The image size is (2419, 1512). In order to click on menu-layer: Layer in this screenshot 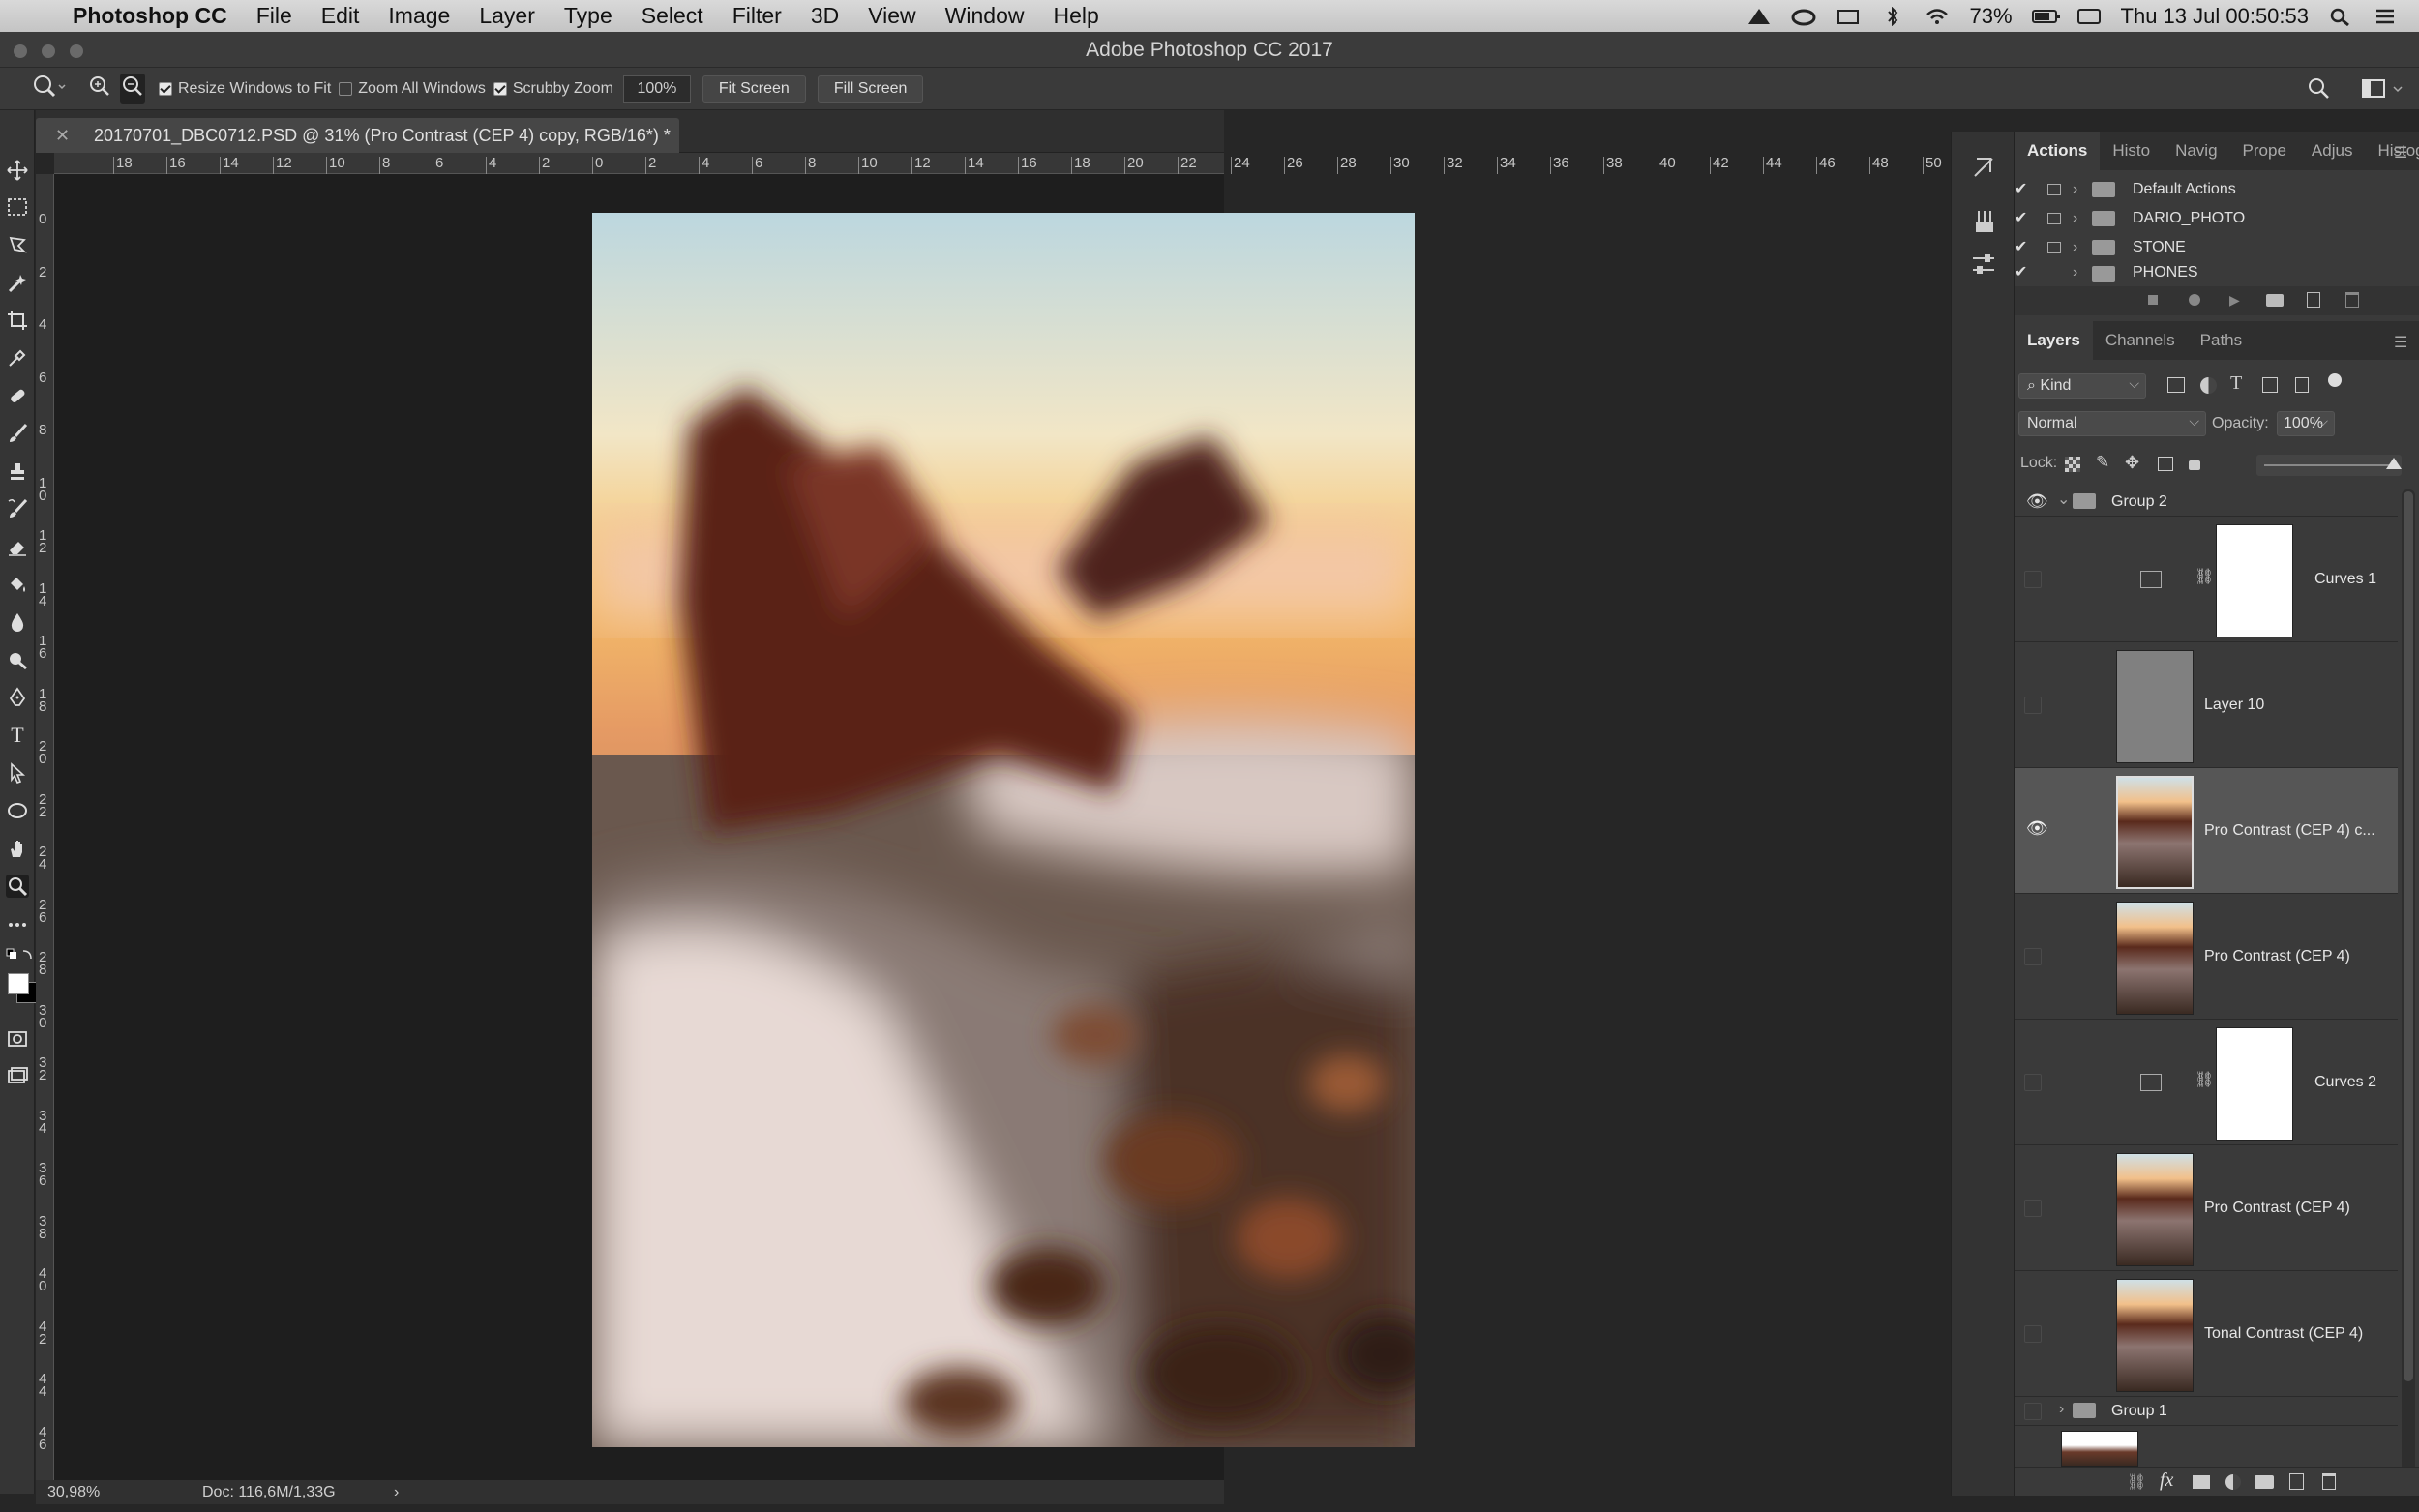, I will do `click(507, 16)`.